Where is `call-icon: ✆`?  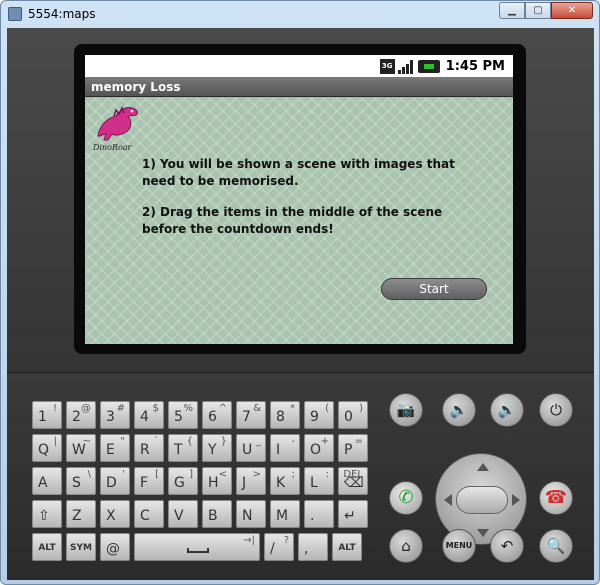 call-icon: ✆ is located at coordinates (406, 497).